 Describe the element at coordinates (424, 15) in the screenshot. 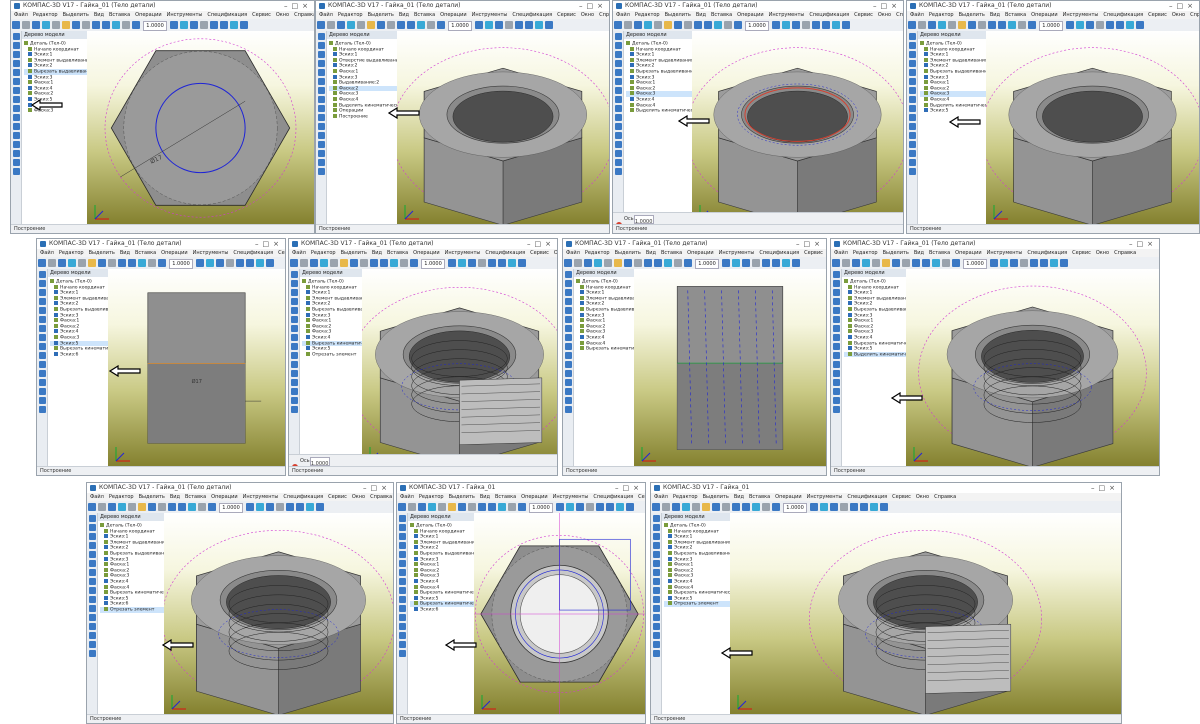

I see `menu-item: Вставка` at that location.